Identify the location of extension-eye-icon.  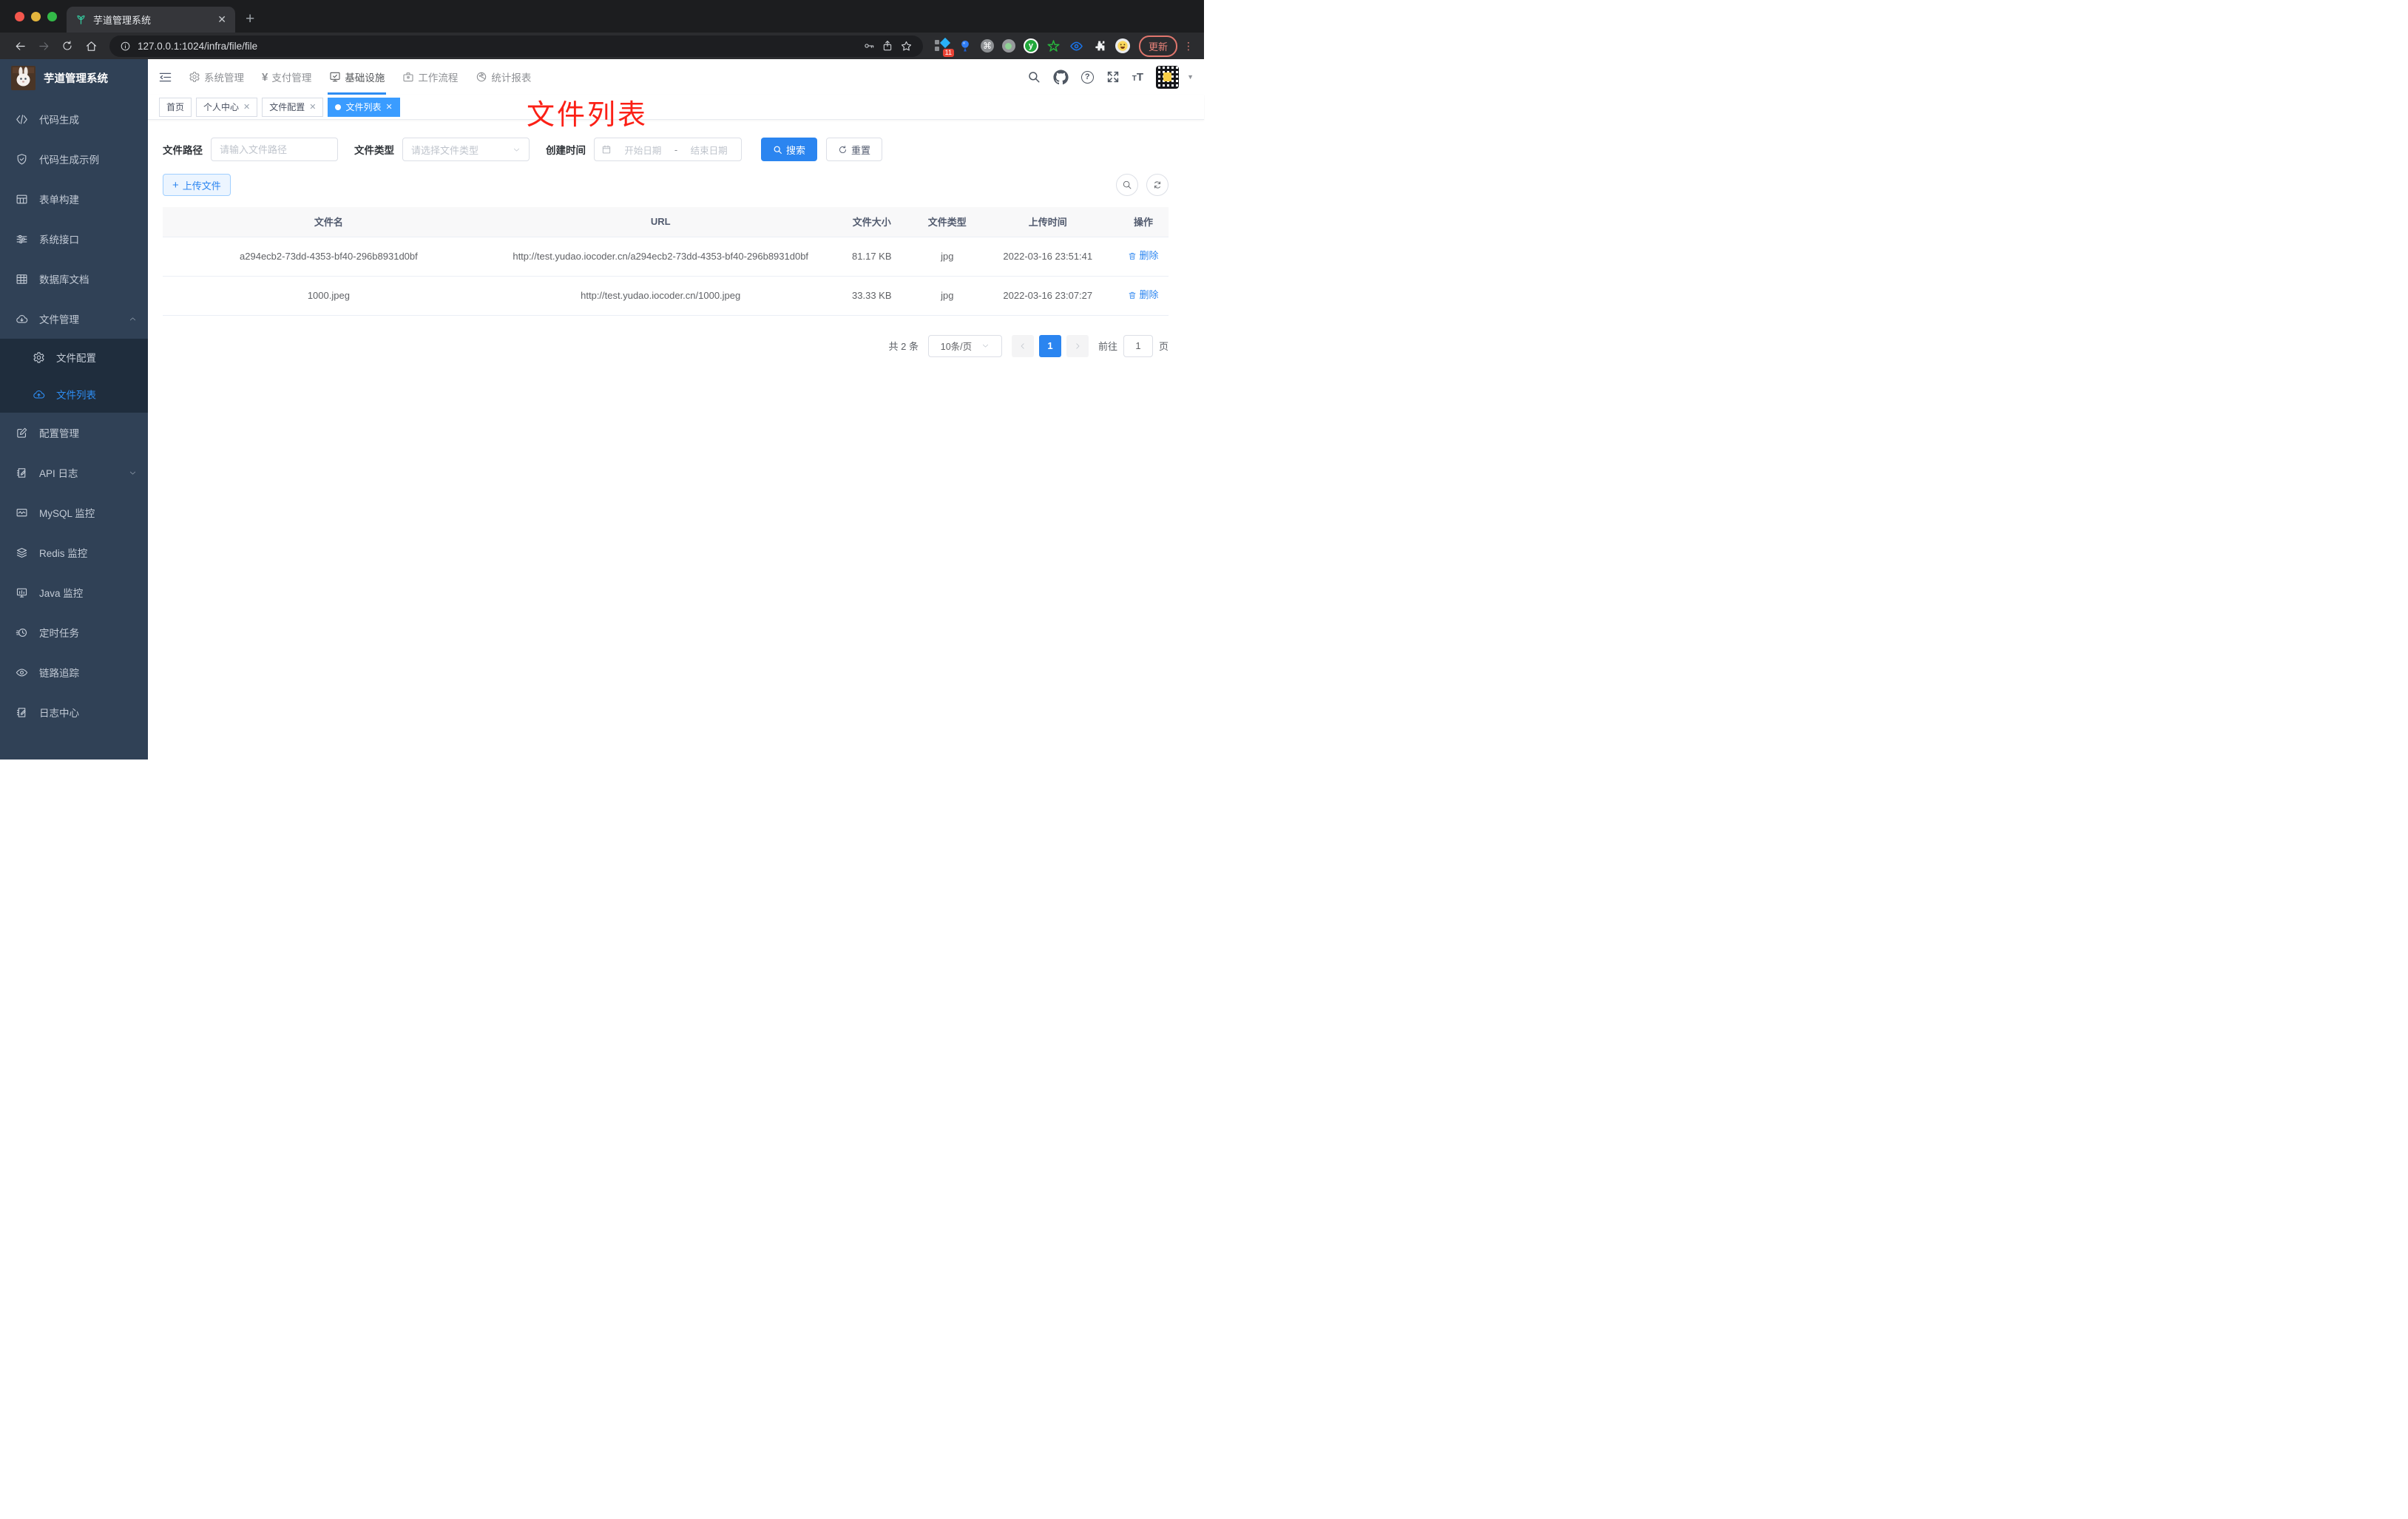
(1076, 45).